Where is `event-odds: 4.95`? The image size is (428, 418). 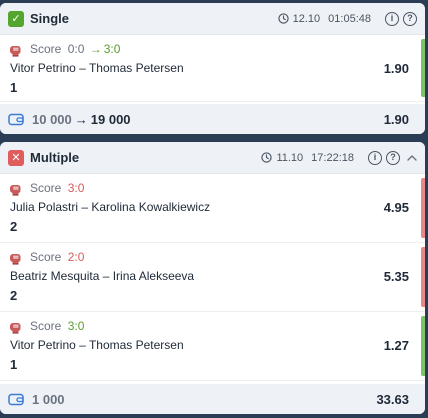
event-odds: 4.95 is located at coordinates (396, 207).